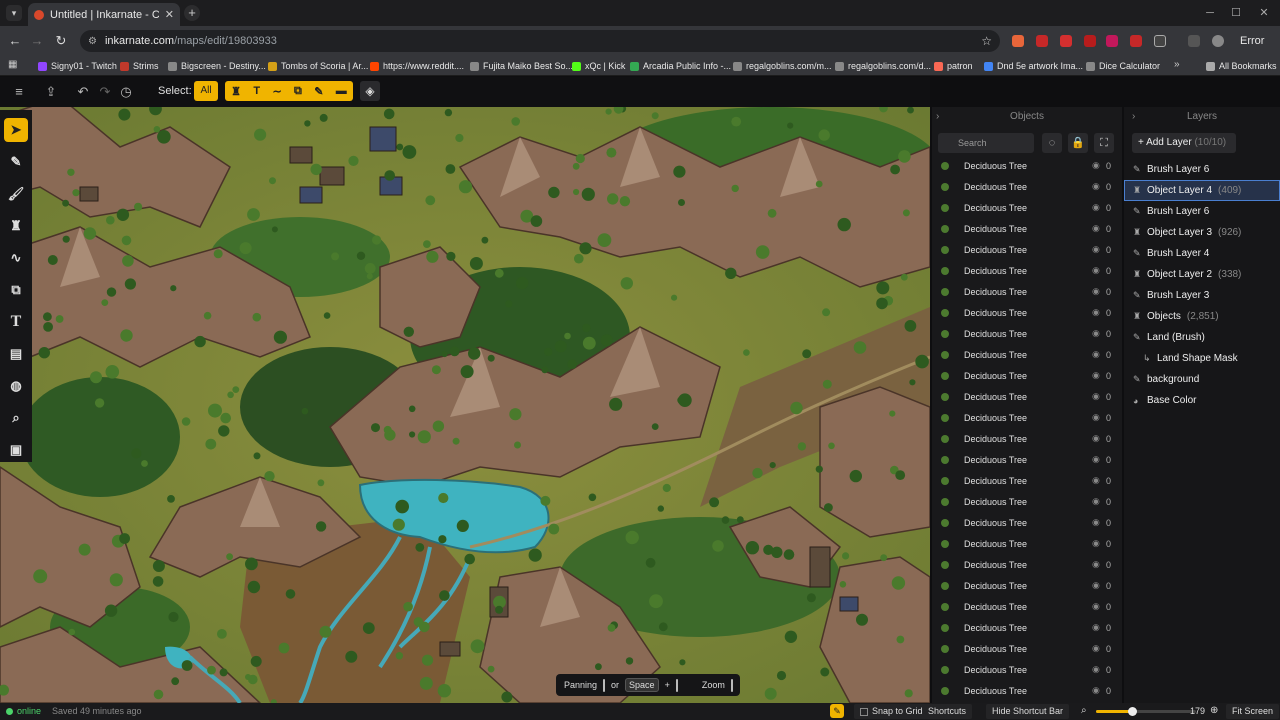  I want to click on bookmark-item: Strims, so click(139, 66).